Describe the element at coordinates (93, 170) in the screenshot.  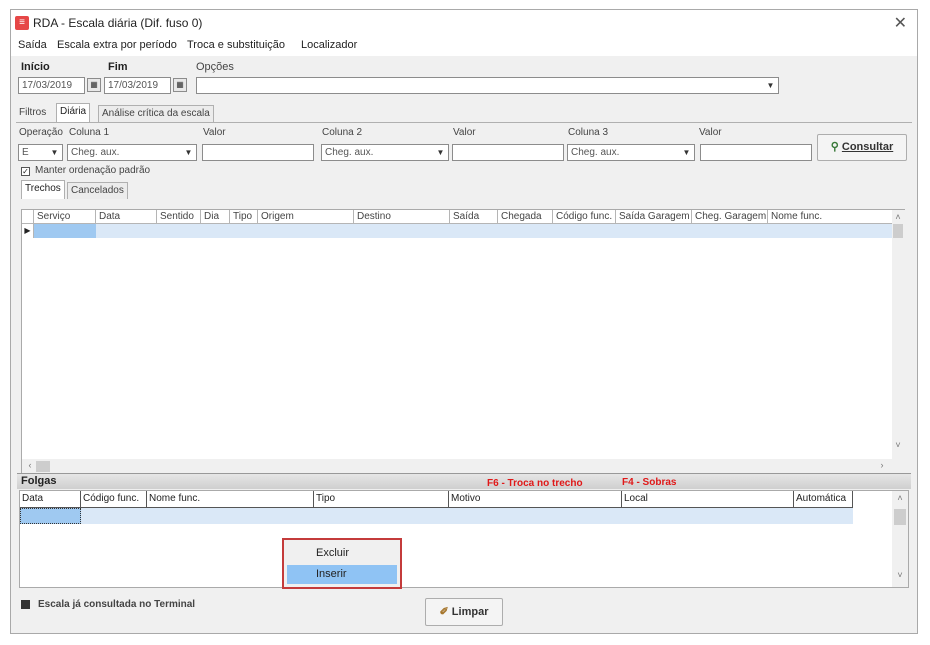
I see `manter-ordenacao-label: Manter ordenação padrão` at that location.